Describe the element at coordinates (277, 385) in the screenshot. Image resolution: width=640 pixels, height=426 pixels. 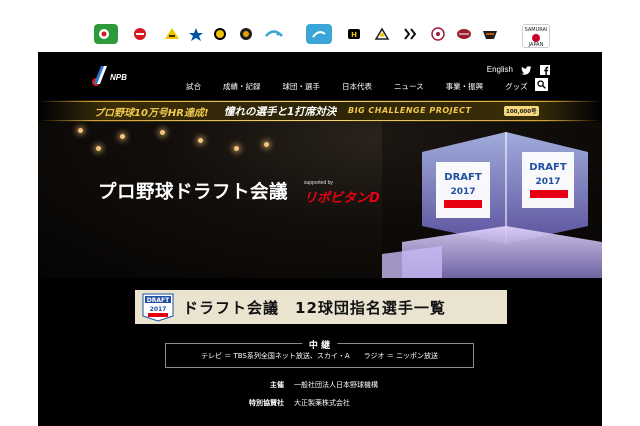
I see `organizer-label: 主催` at that location.